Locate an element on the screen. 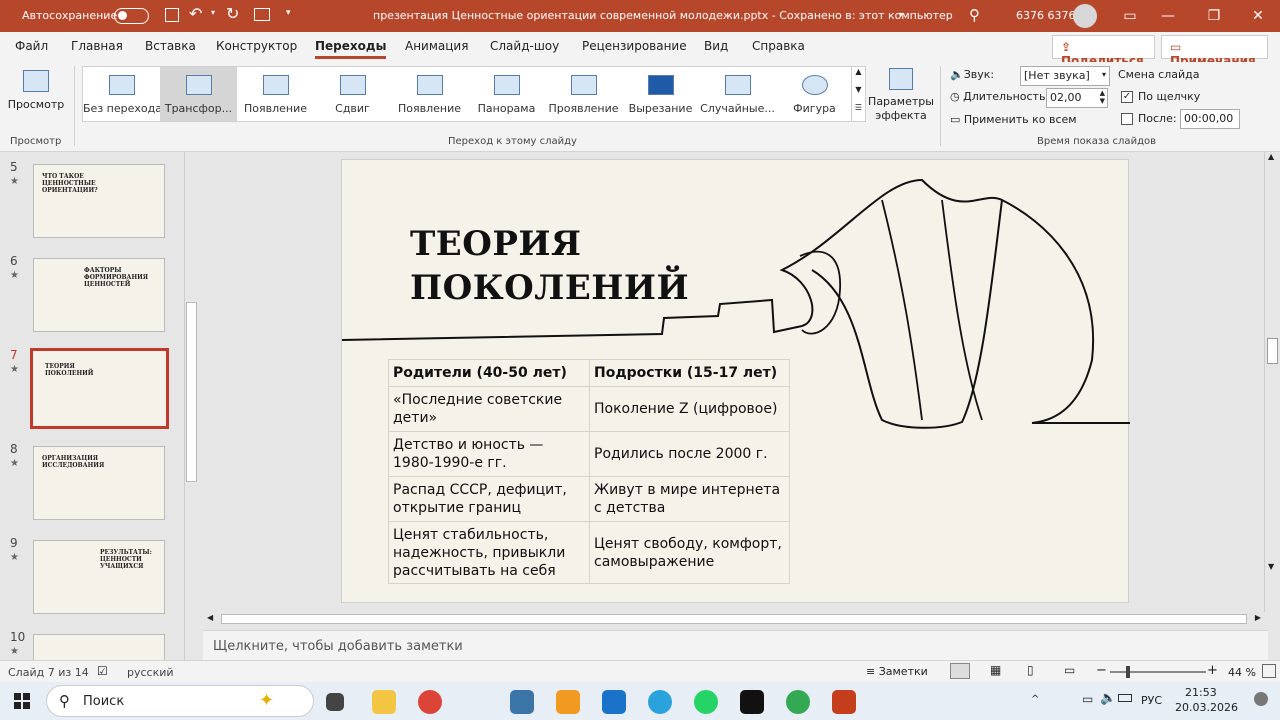  slide-thumbnail is located at coordinates (99, 647).